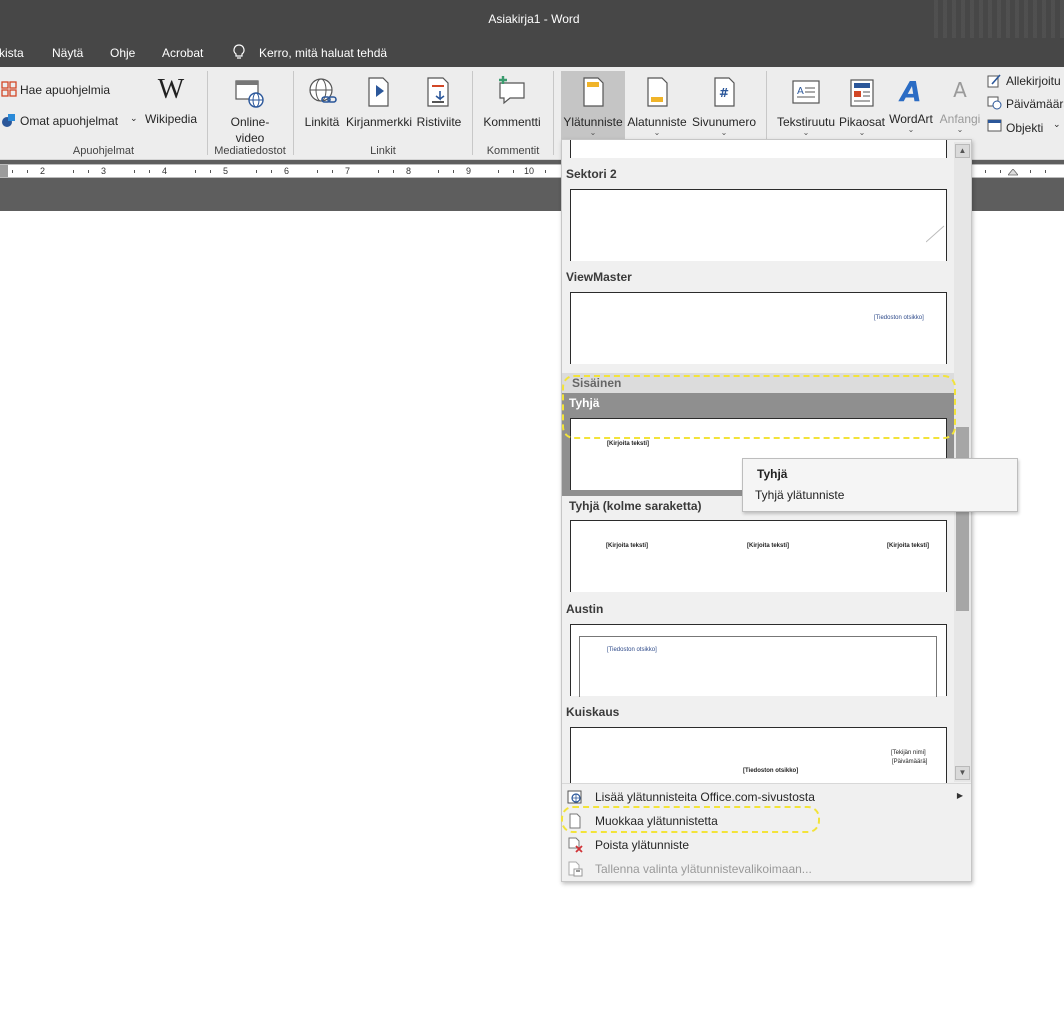 Image resolution: width=1064 pixels, height=1020 pixels. What do you see at coordinates (585, 609) in the screenshot?
I see `gallery-item-title: Austin` at bounding box center [585, 609].